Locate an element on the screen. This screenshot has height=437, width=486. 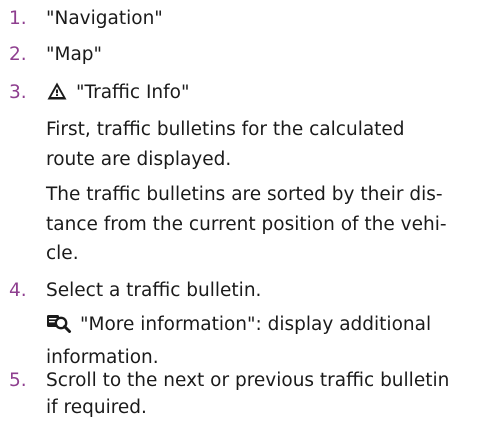
step-number: 3. is located at coordinates (18, 92).